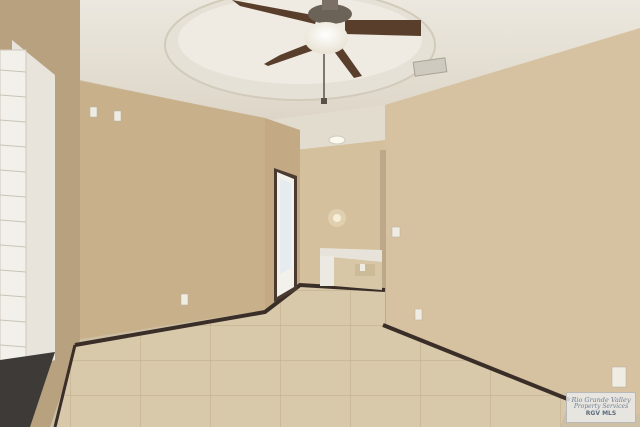 The height and width of the screenshot is (427, 640). Describe the element at coordinates (337, 140) in the screenshot. I see `recessed-light` at that location.